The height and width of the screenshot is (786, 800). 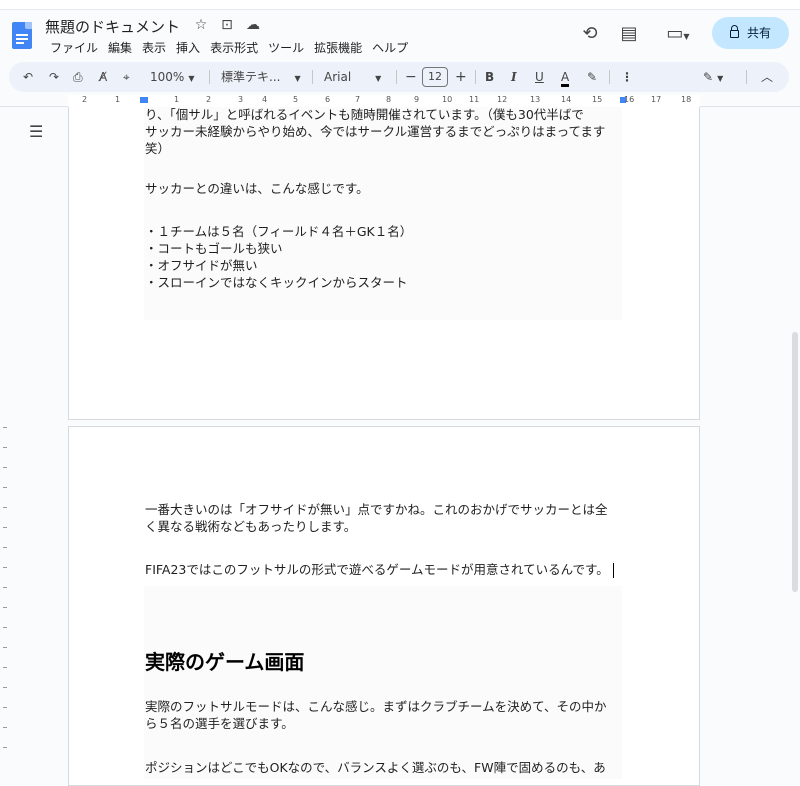 What do you see at coordinates (126, 77) in the screenshot?
I see `paint-format-icon: ⌖` at bounding box center [126, 77].